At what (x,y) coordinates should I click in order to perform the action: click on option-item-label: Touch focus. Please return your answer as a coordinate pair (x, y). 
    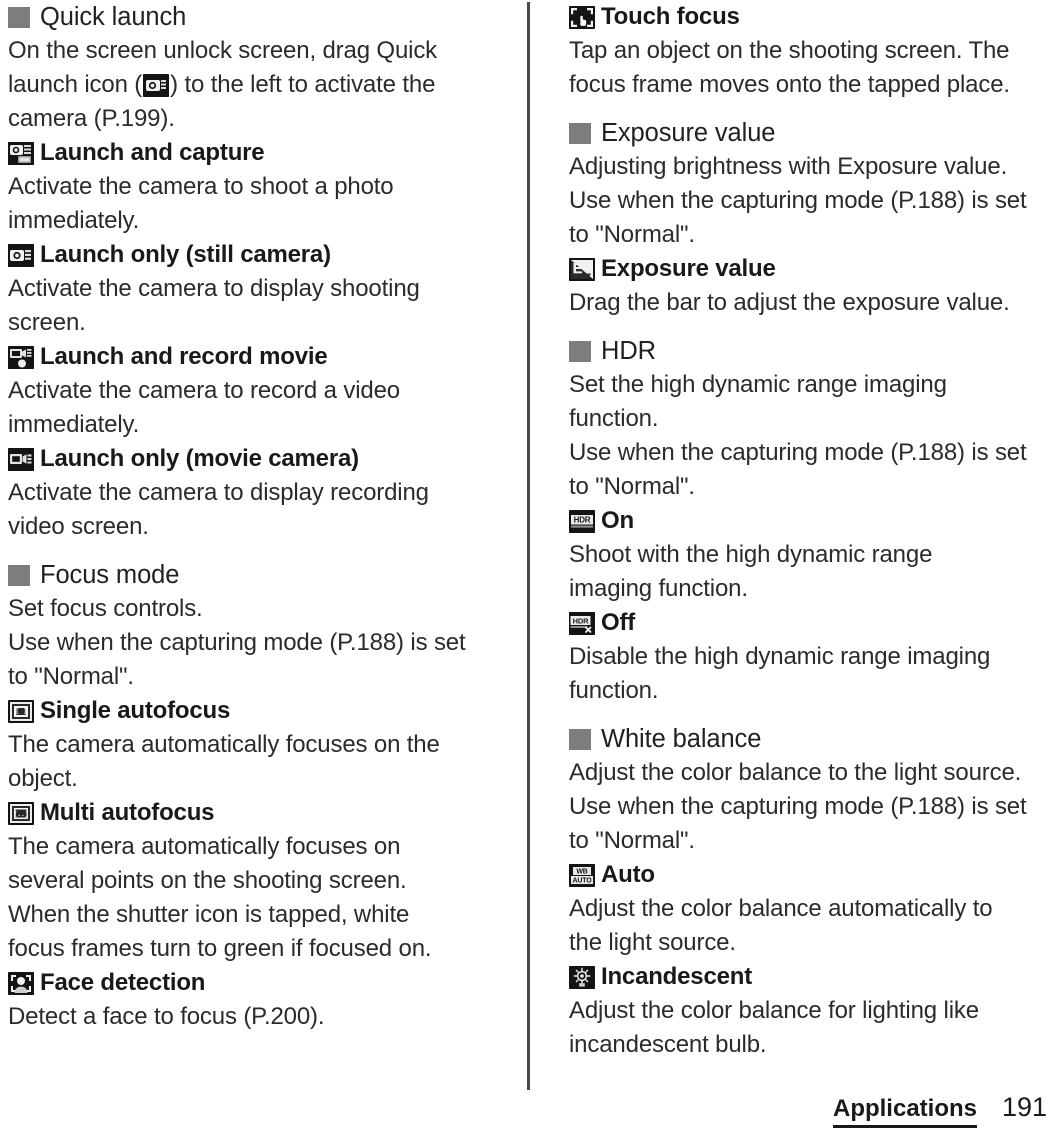
    Looking at the image, I should click on (670, 16).